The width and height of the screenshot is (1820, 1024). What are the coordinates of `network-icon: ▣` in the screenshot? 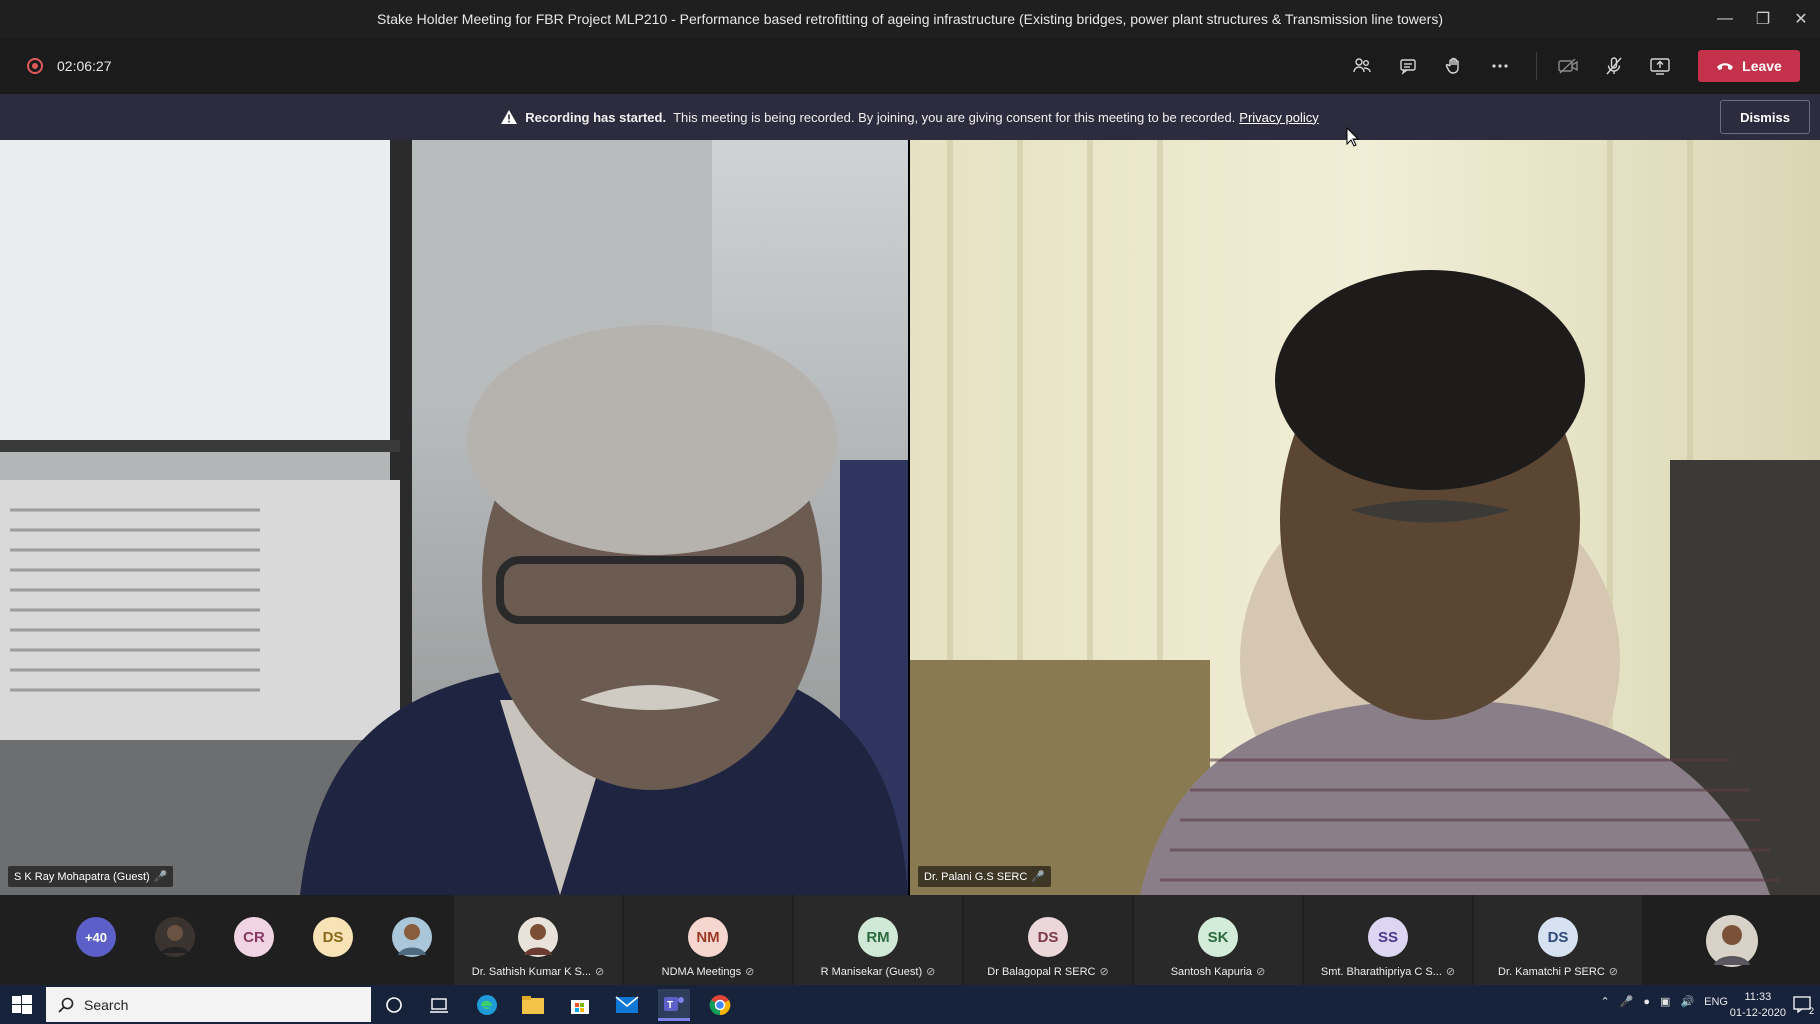 It's located at (1665, 1001).